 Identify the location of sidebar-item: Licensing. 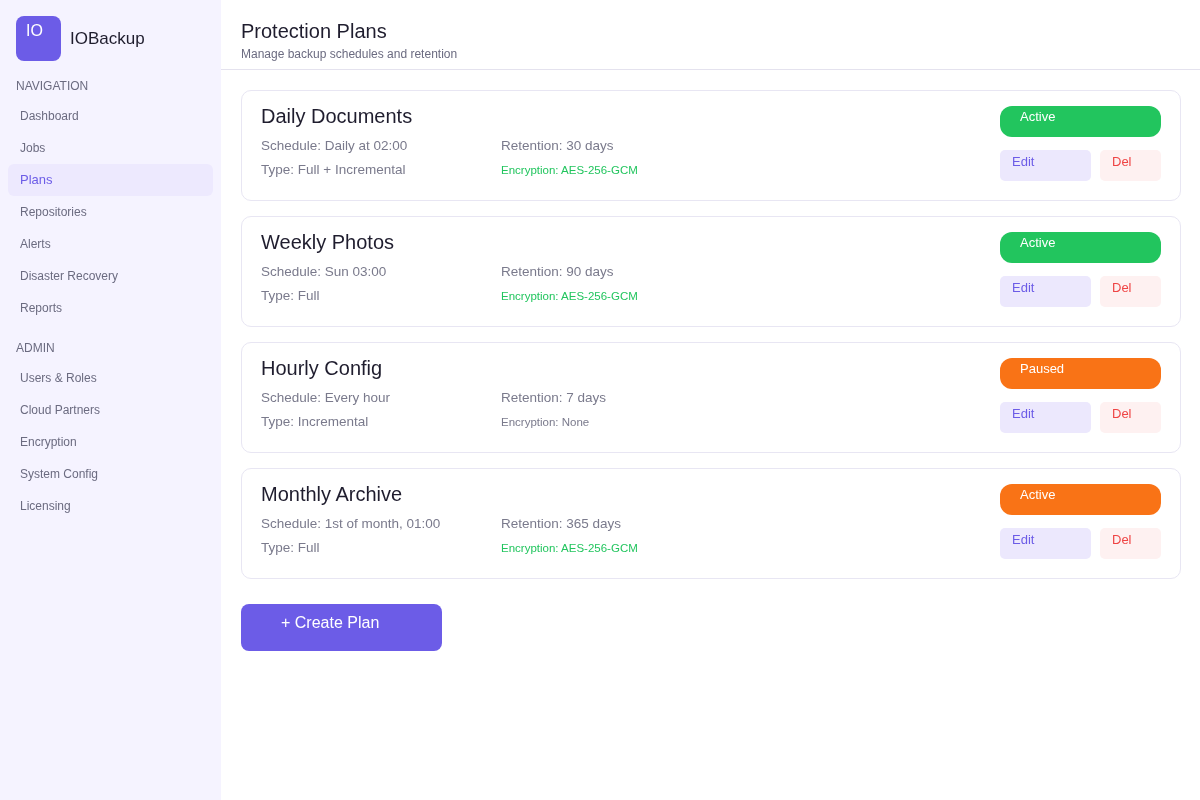
(110, 506).